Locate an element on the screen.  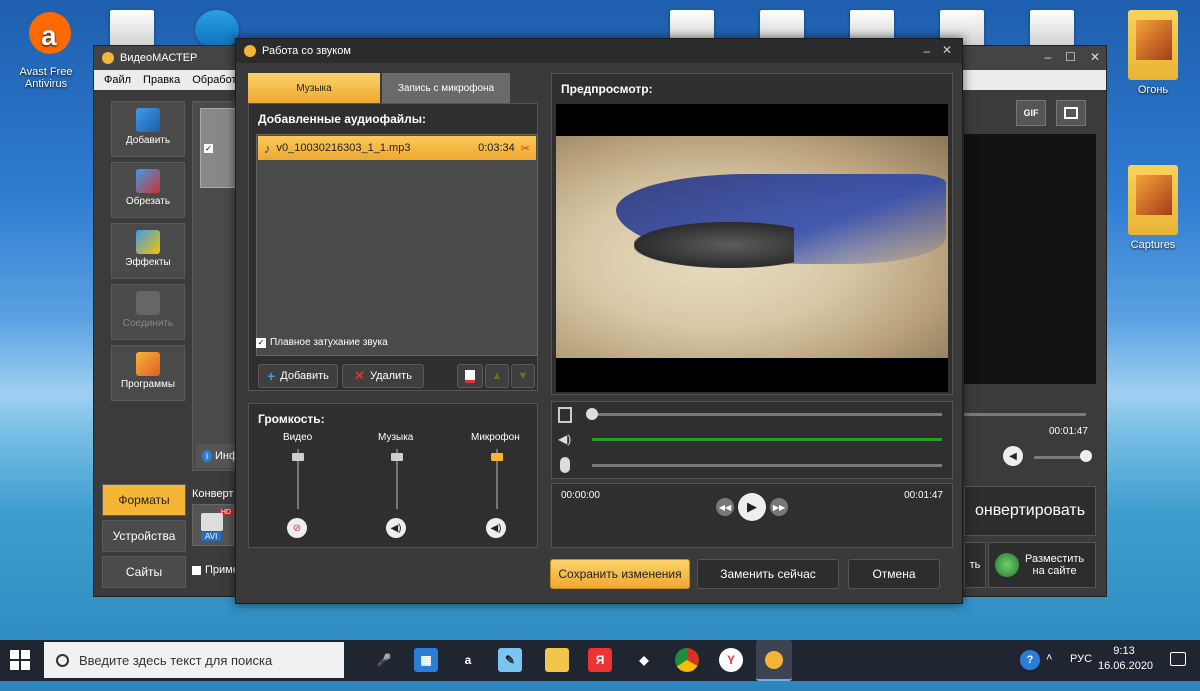
burn-button: ть is located at coordinates (975, 565).